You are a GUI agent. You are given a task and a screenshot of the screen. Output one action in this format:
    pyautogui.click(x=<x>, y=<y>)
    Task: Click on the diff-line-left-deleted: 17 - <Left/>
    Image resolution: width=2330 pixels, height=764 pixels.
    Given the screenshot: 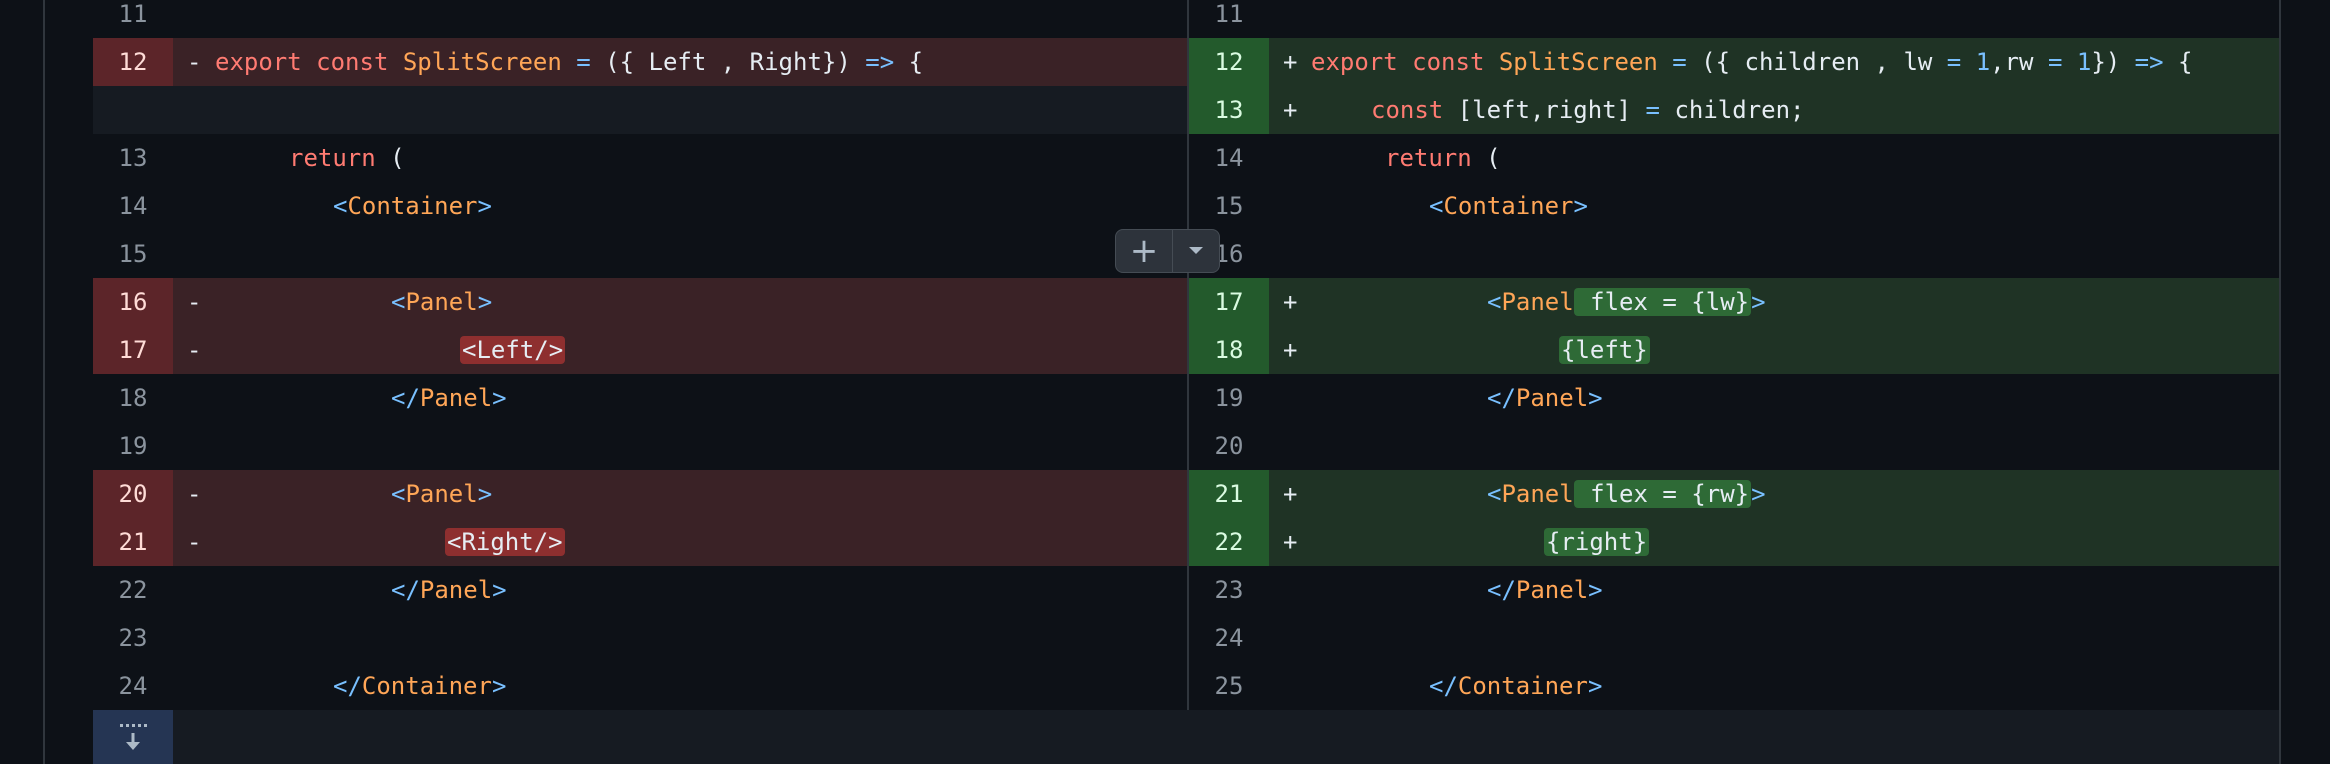 What is the action you would take?
    pyautogui.click(x=640, y=350)
    